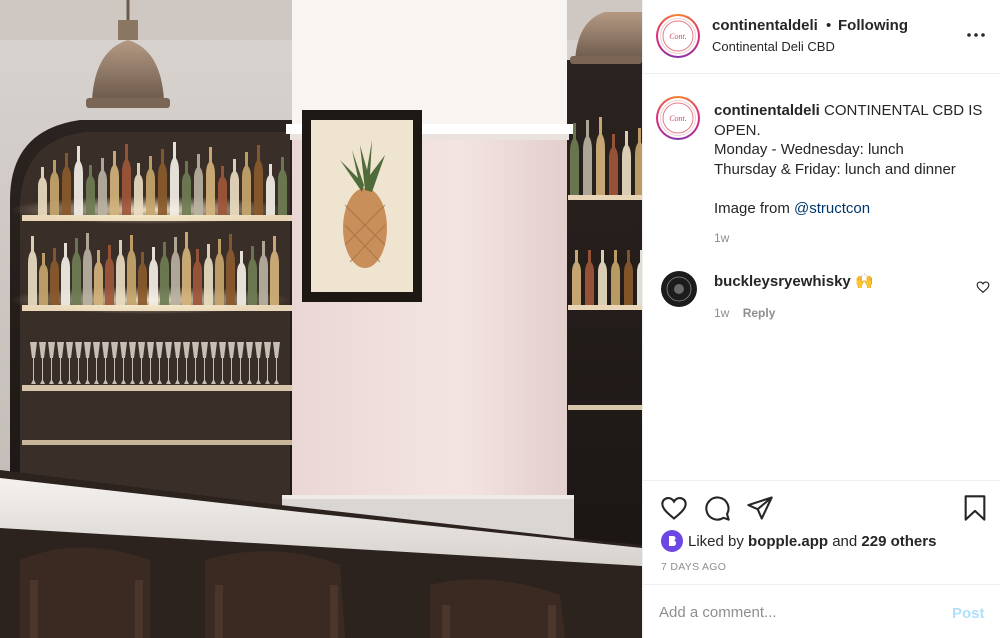  I want to click on caption-username: continentaldeli, so click(767, 110).